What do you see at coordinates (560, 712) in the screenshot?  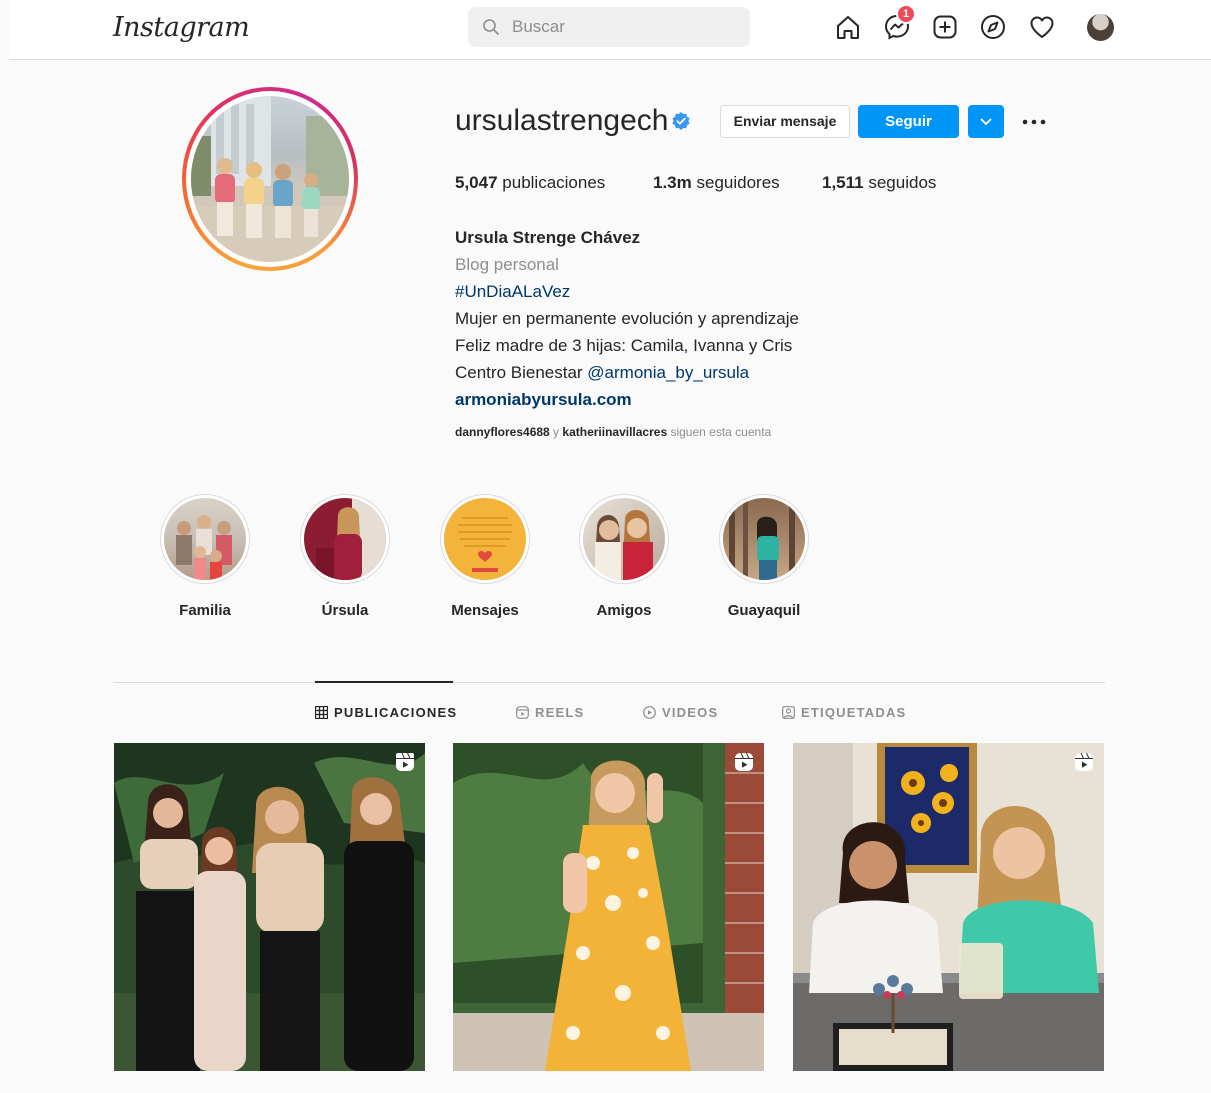 I see `tab-label: REELS` at bounding box center [560, 712].